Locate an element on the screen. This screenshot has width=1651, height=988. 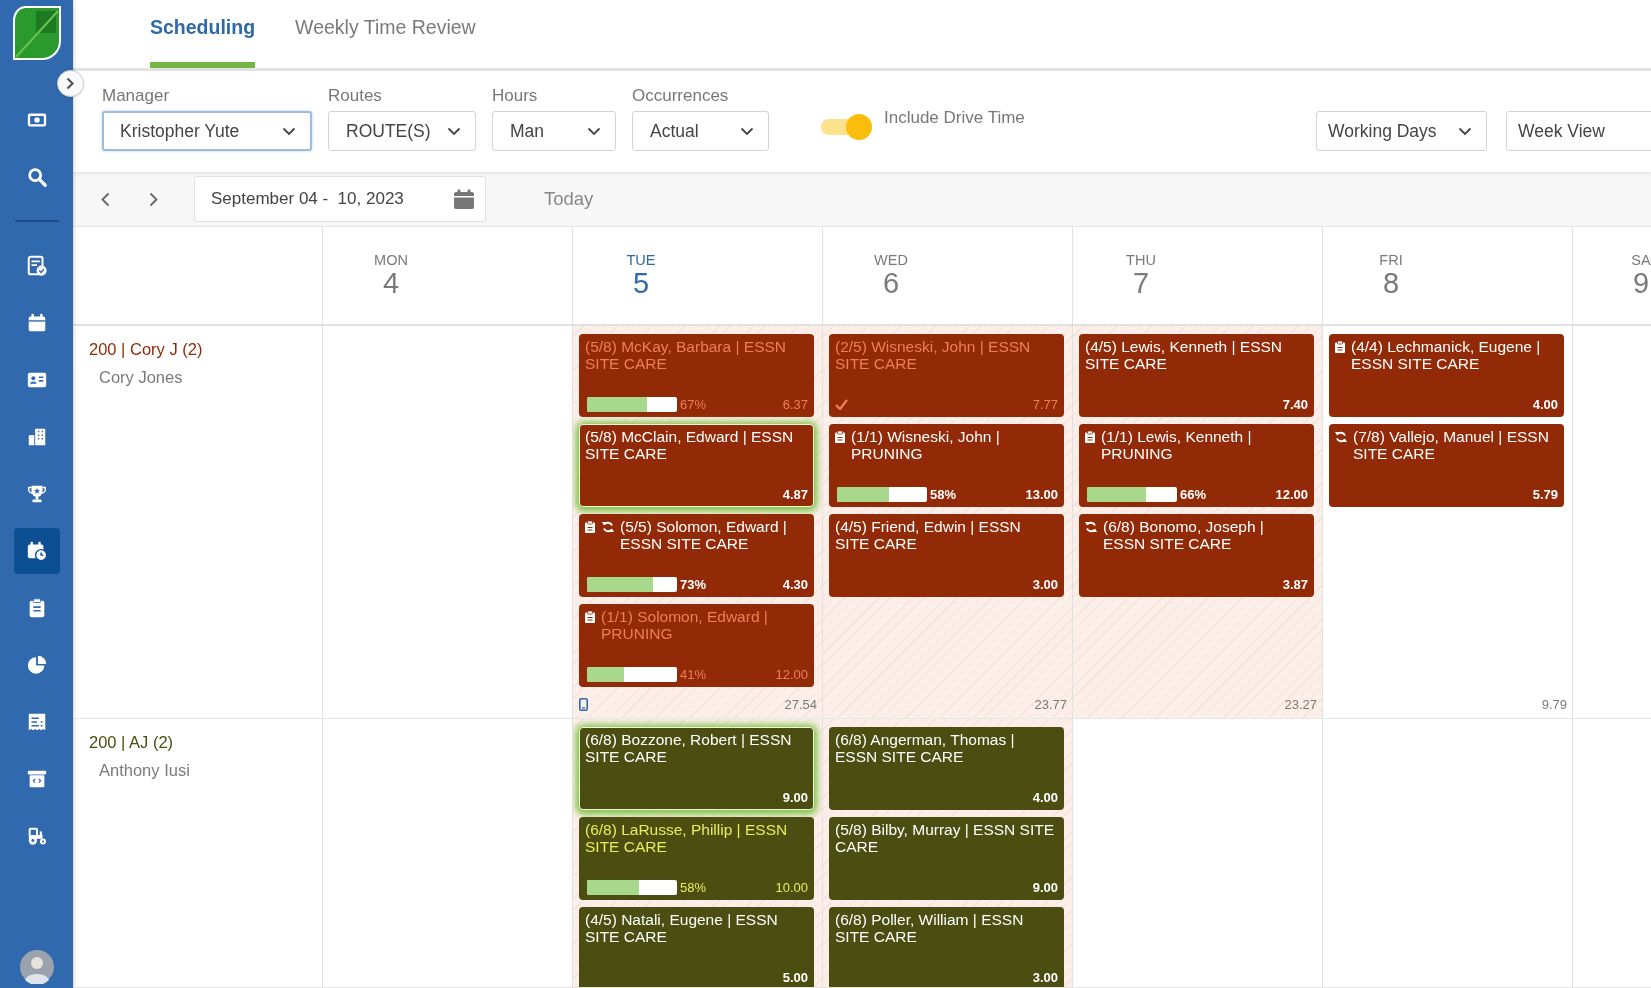
job-title: (6/8) LaRusse, Phillip | ESSN SITE CARE is located at coordinates (687, 838).